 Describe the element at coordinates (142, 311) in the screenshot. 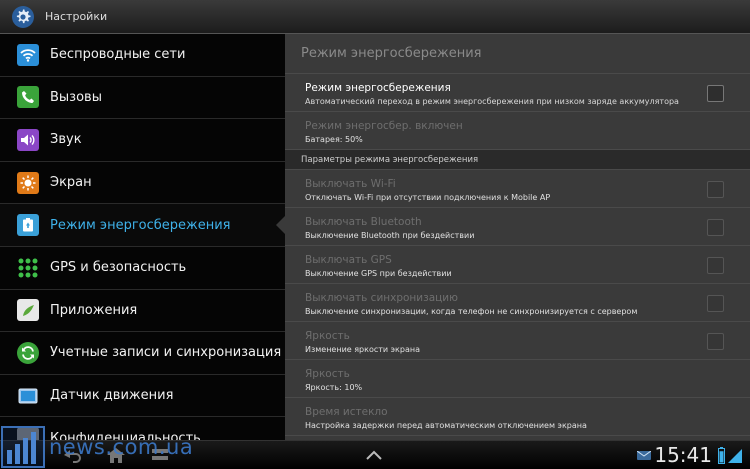

I see `sidebar-item-applications: Приложения` at that location.